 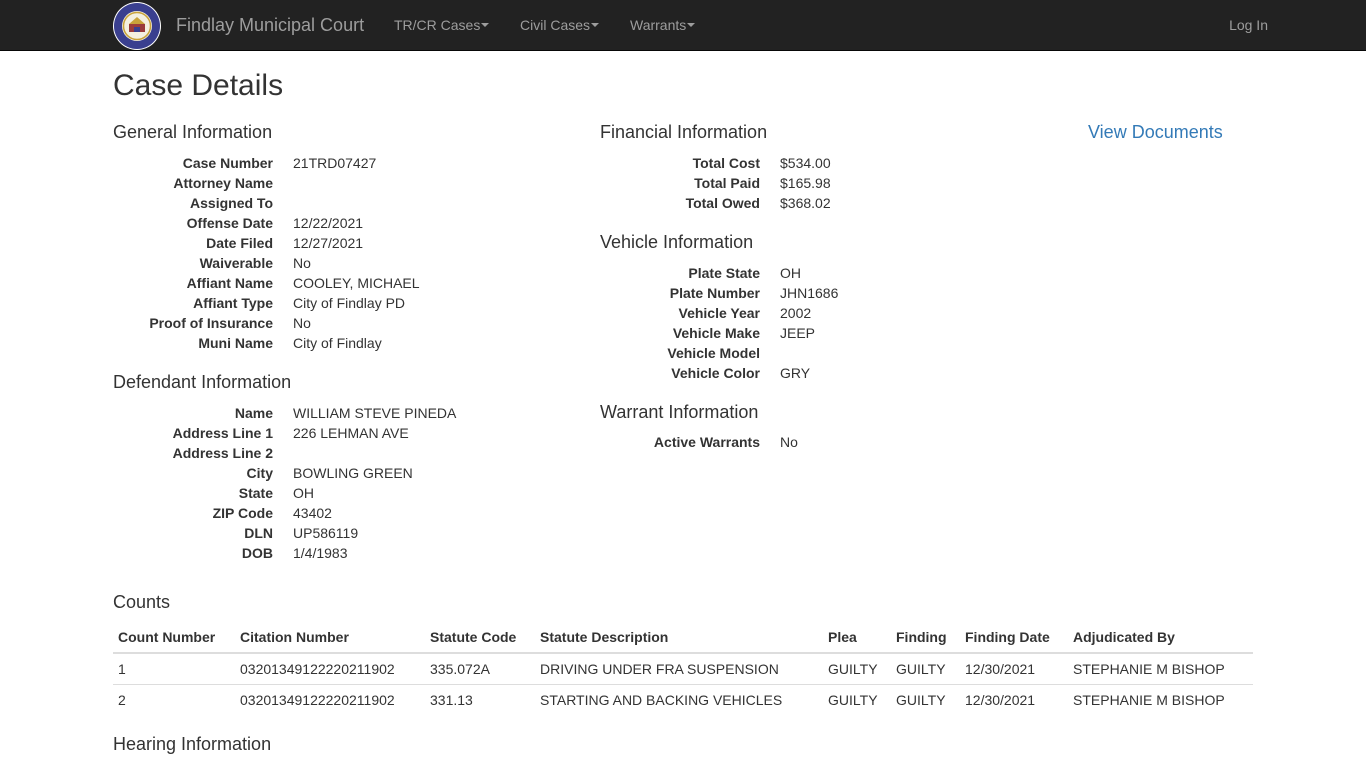 I want to click on info-label: Case Number, so click(x=227, y=163).